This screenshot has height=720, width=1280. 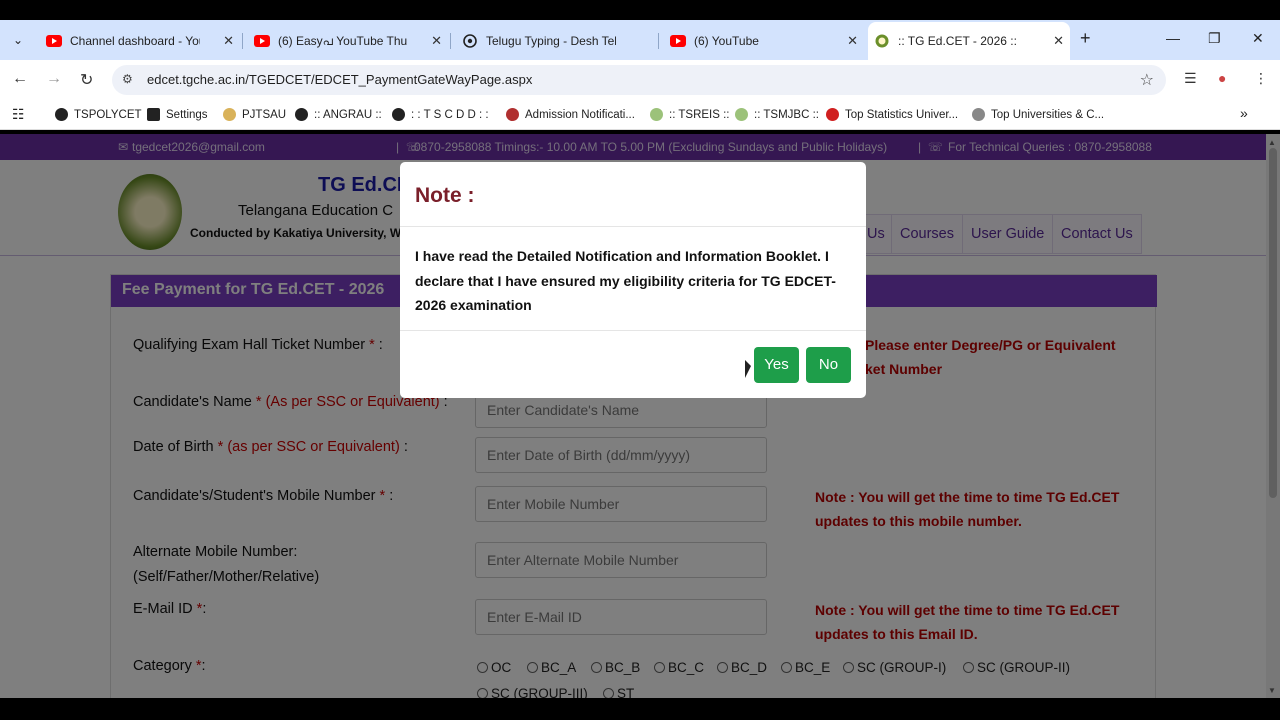 What do you see at coordinates (440, 114) in the screenshot?
I see `bookmark-tscdd: : : T S C D D : :` at bounding box center [440, 114].